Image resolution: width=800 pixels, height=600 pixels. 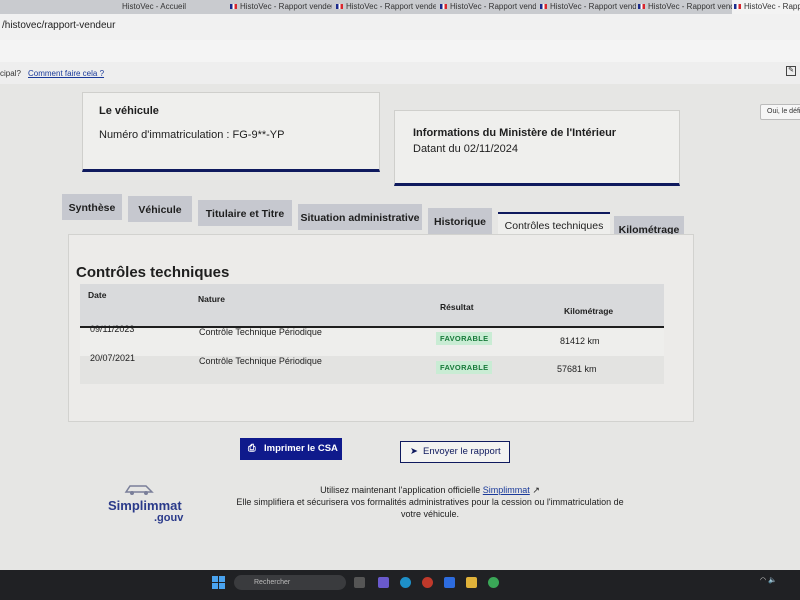 I want to click on edge-icon, so click(x=405, y=582).